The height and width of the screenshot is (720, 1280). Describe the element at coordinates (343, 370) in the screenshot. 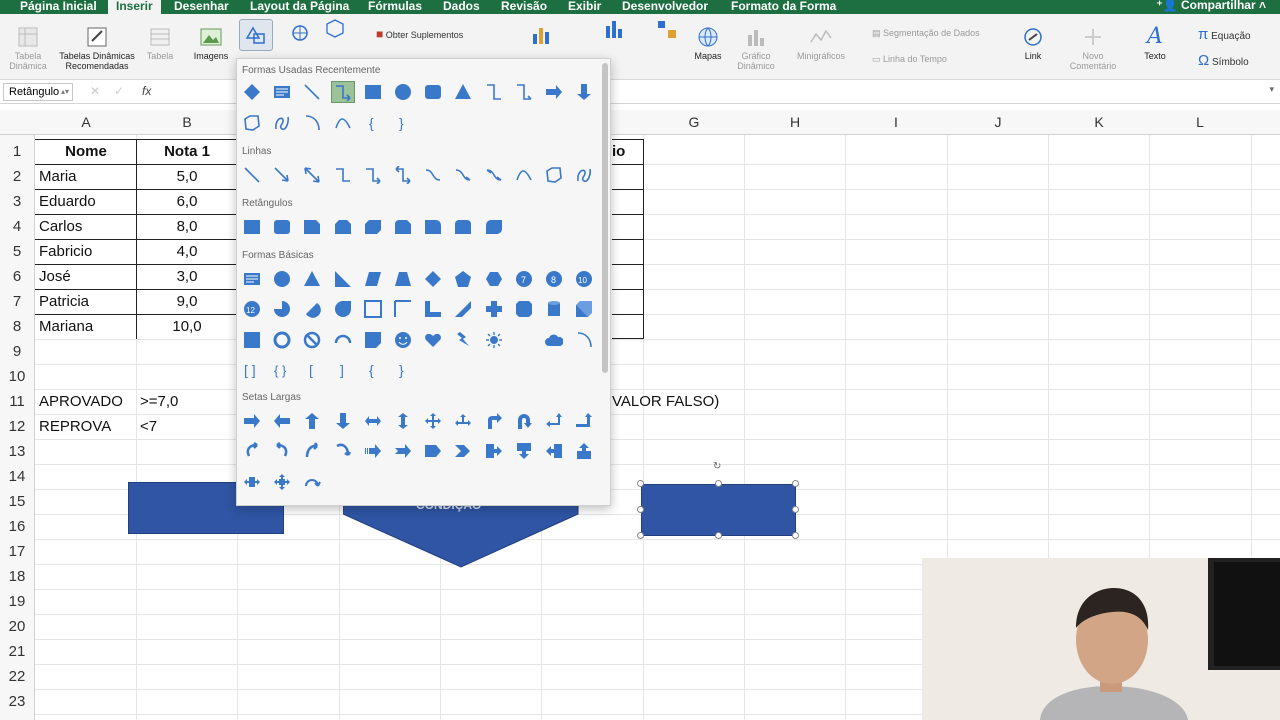

I see `right-bracket-icon: ]` at that location.